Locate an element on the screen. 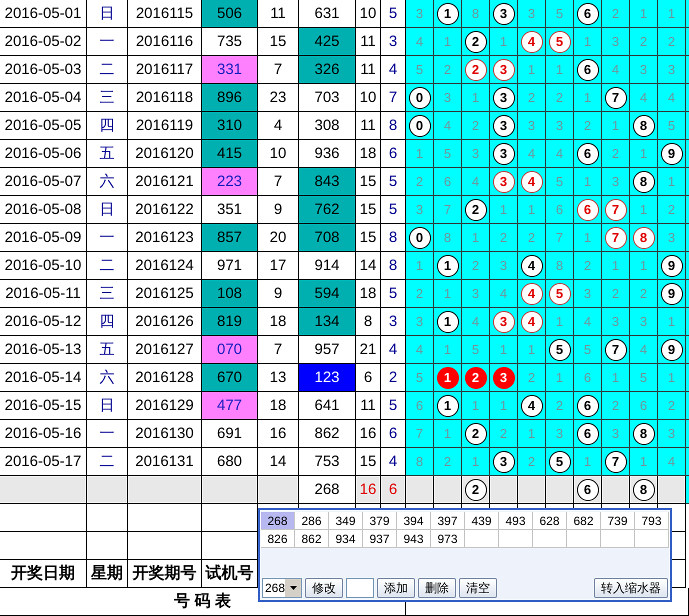 Image resolution: width=689 pixels, height=616 pixels. period-cell: 2016124 is located at coordinates (165, 266).